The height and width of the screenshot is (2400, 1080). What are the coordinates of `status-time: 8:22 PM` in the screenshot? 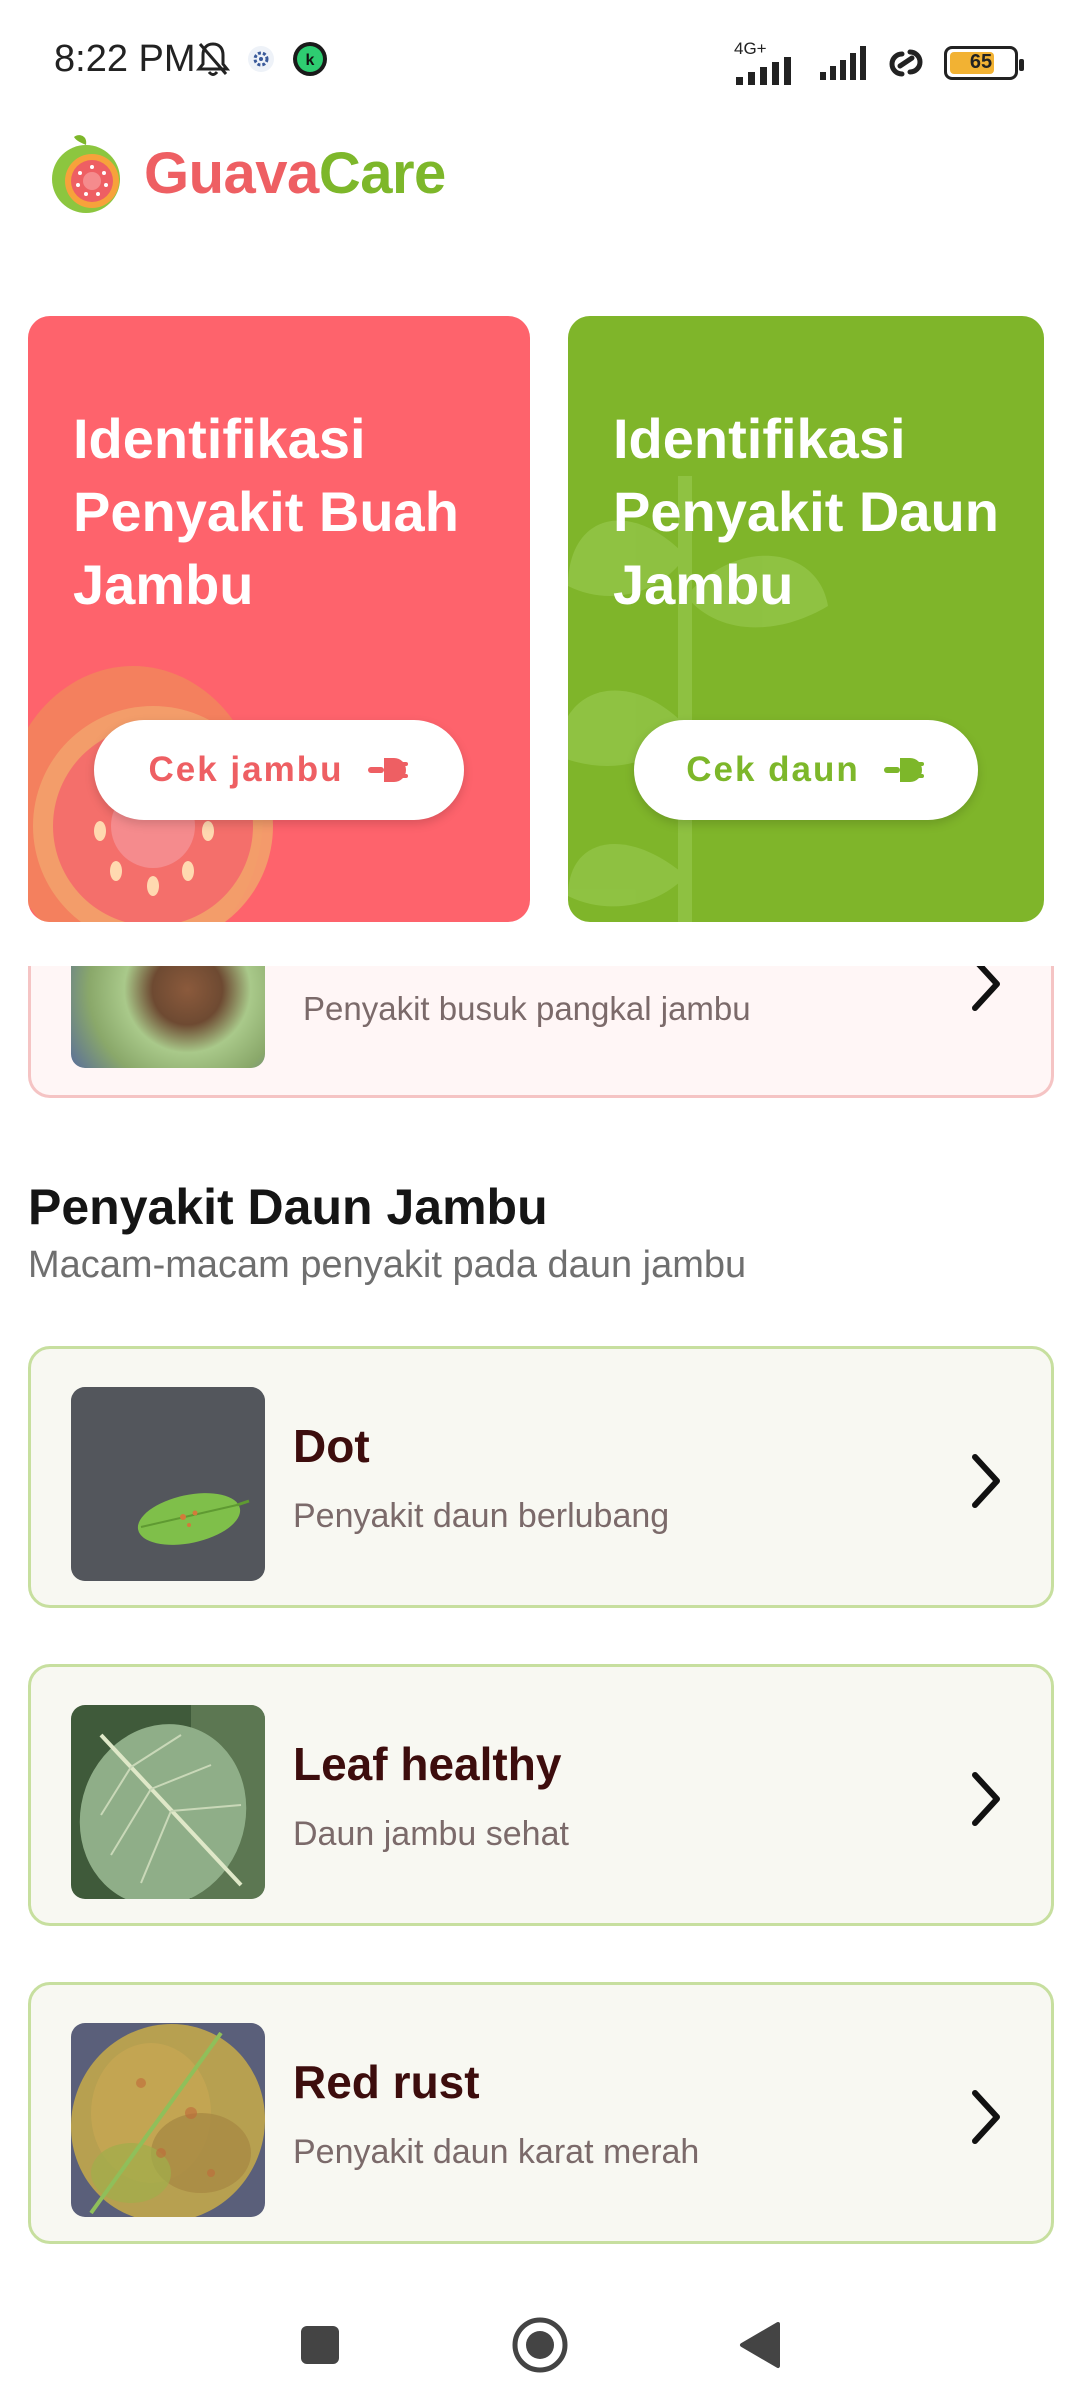 It's located at (125, 59).